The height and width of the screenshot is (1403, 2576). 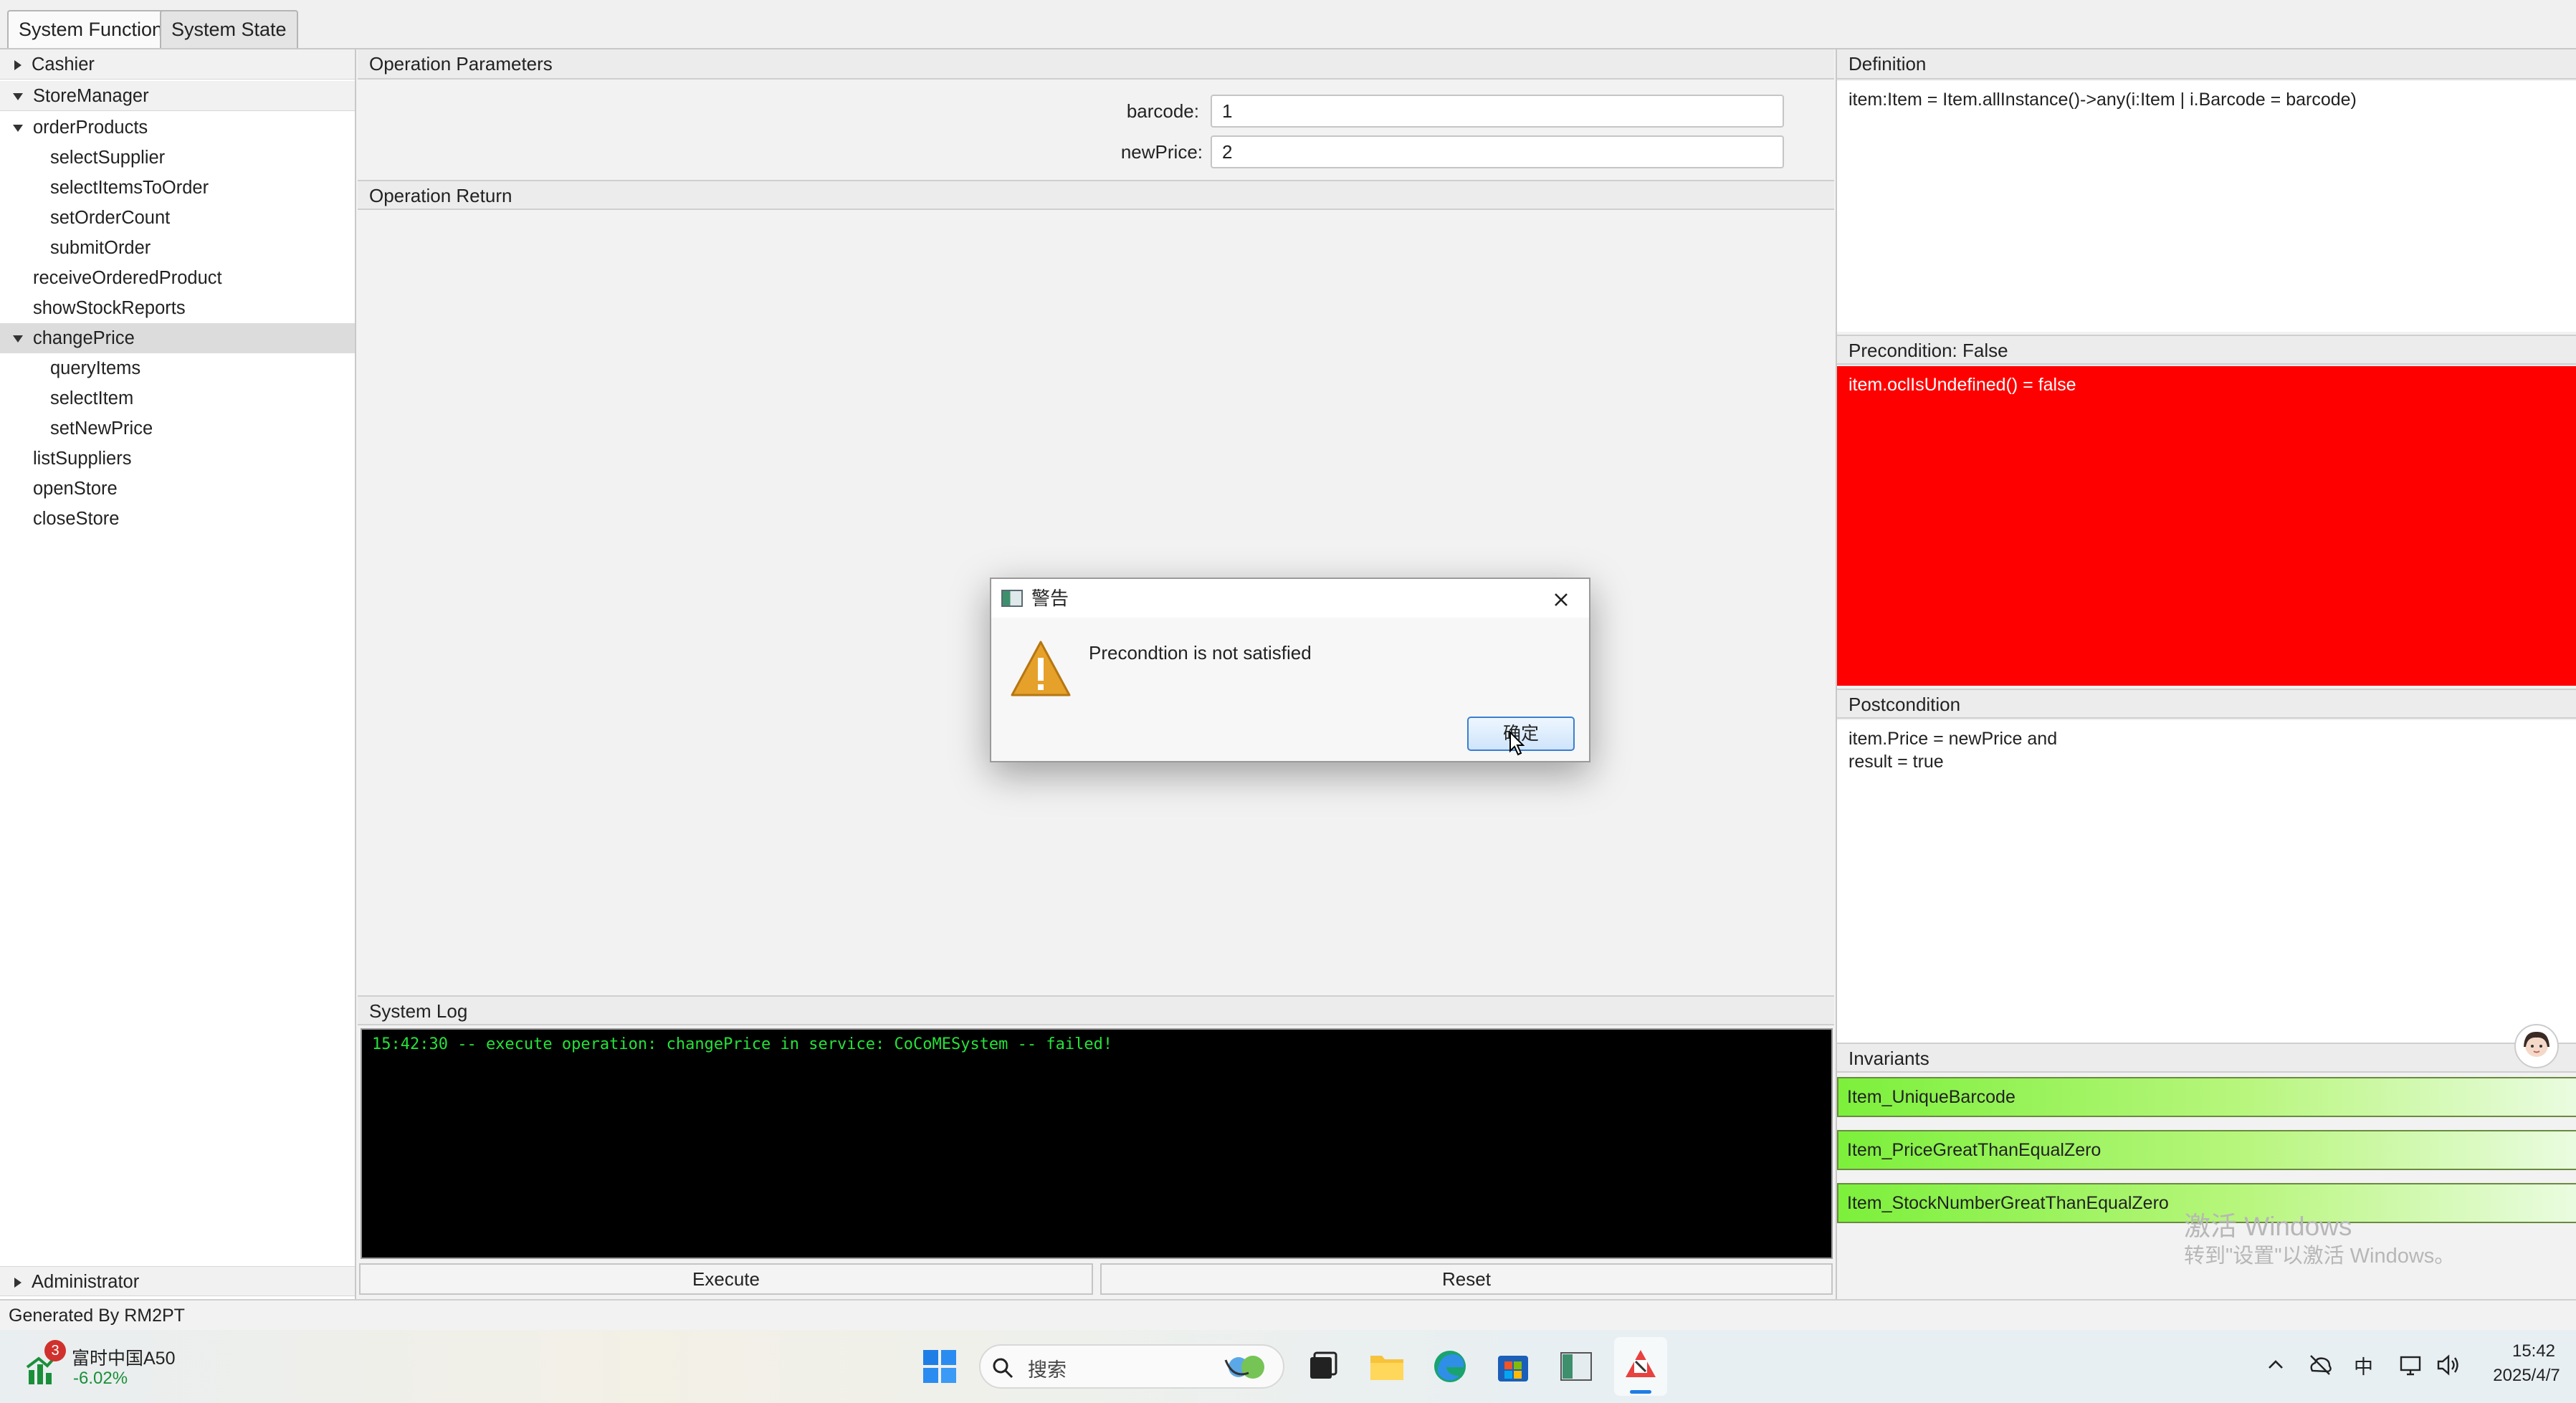 What do you see at coordinates (177, 96) in the screenshot?
I see `tree-item-storemanager: StoreManager` at bounding box center [177, 96].